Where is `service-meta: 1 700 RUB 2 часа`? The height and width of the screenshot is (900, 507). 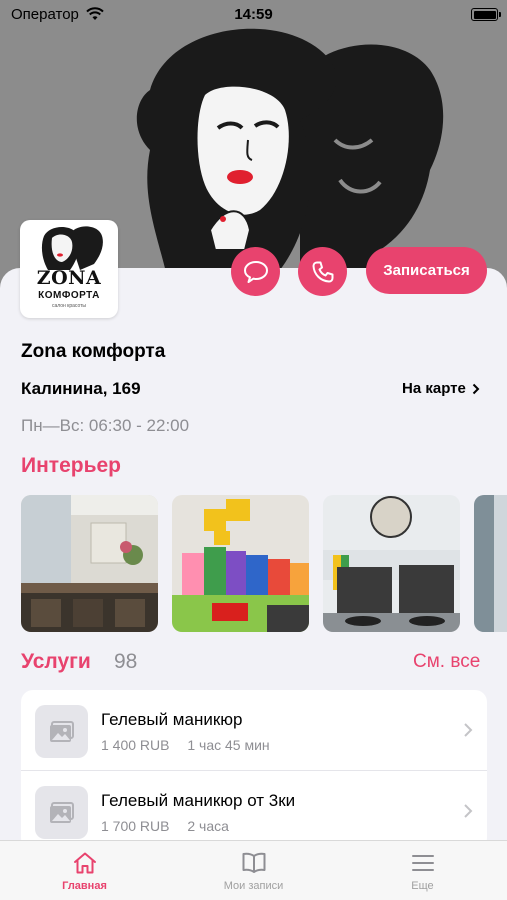 service-meta: 1 700 RUB 2 часа is located at coordinates (172, 826).